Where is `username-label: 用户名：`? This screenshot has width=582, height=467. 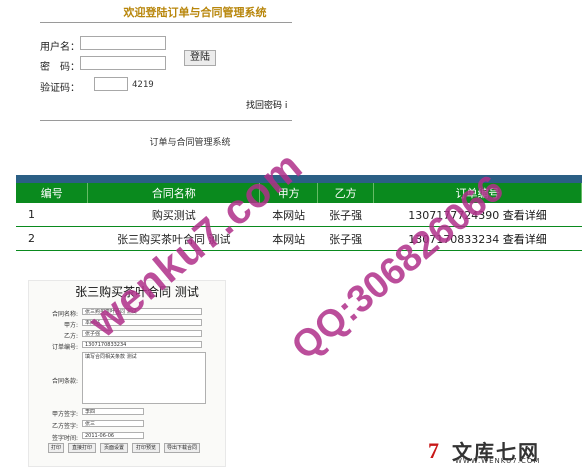 username-label: 用户名： is located at coordinates (60, 47).